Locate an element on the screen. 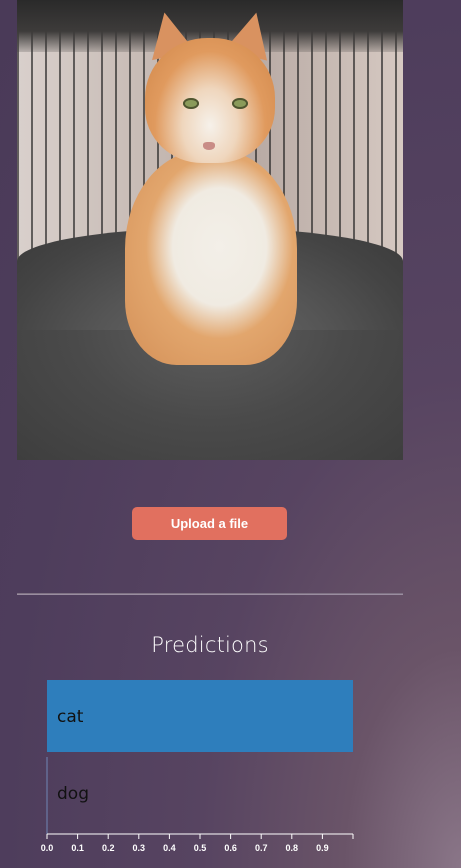 The height and width of the screenshot is (868, 461). x-tick-label-0.6: 0.6 is located at coordinates (230, 848).